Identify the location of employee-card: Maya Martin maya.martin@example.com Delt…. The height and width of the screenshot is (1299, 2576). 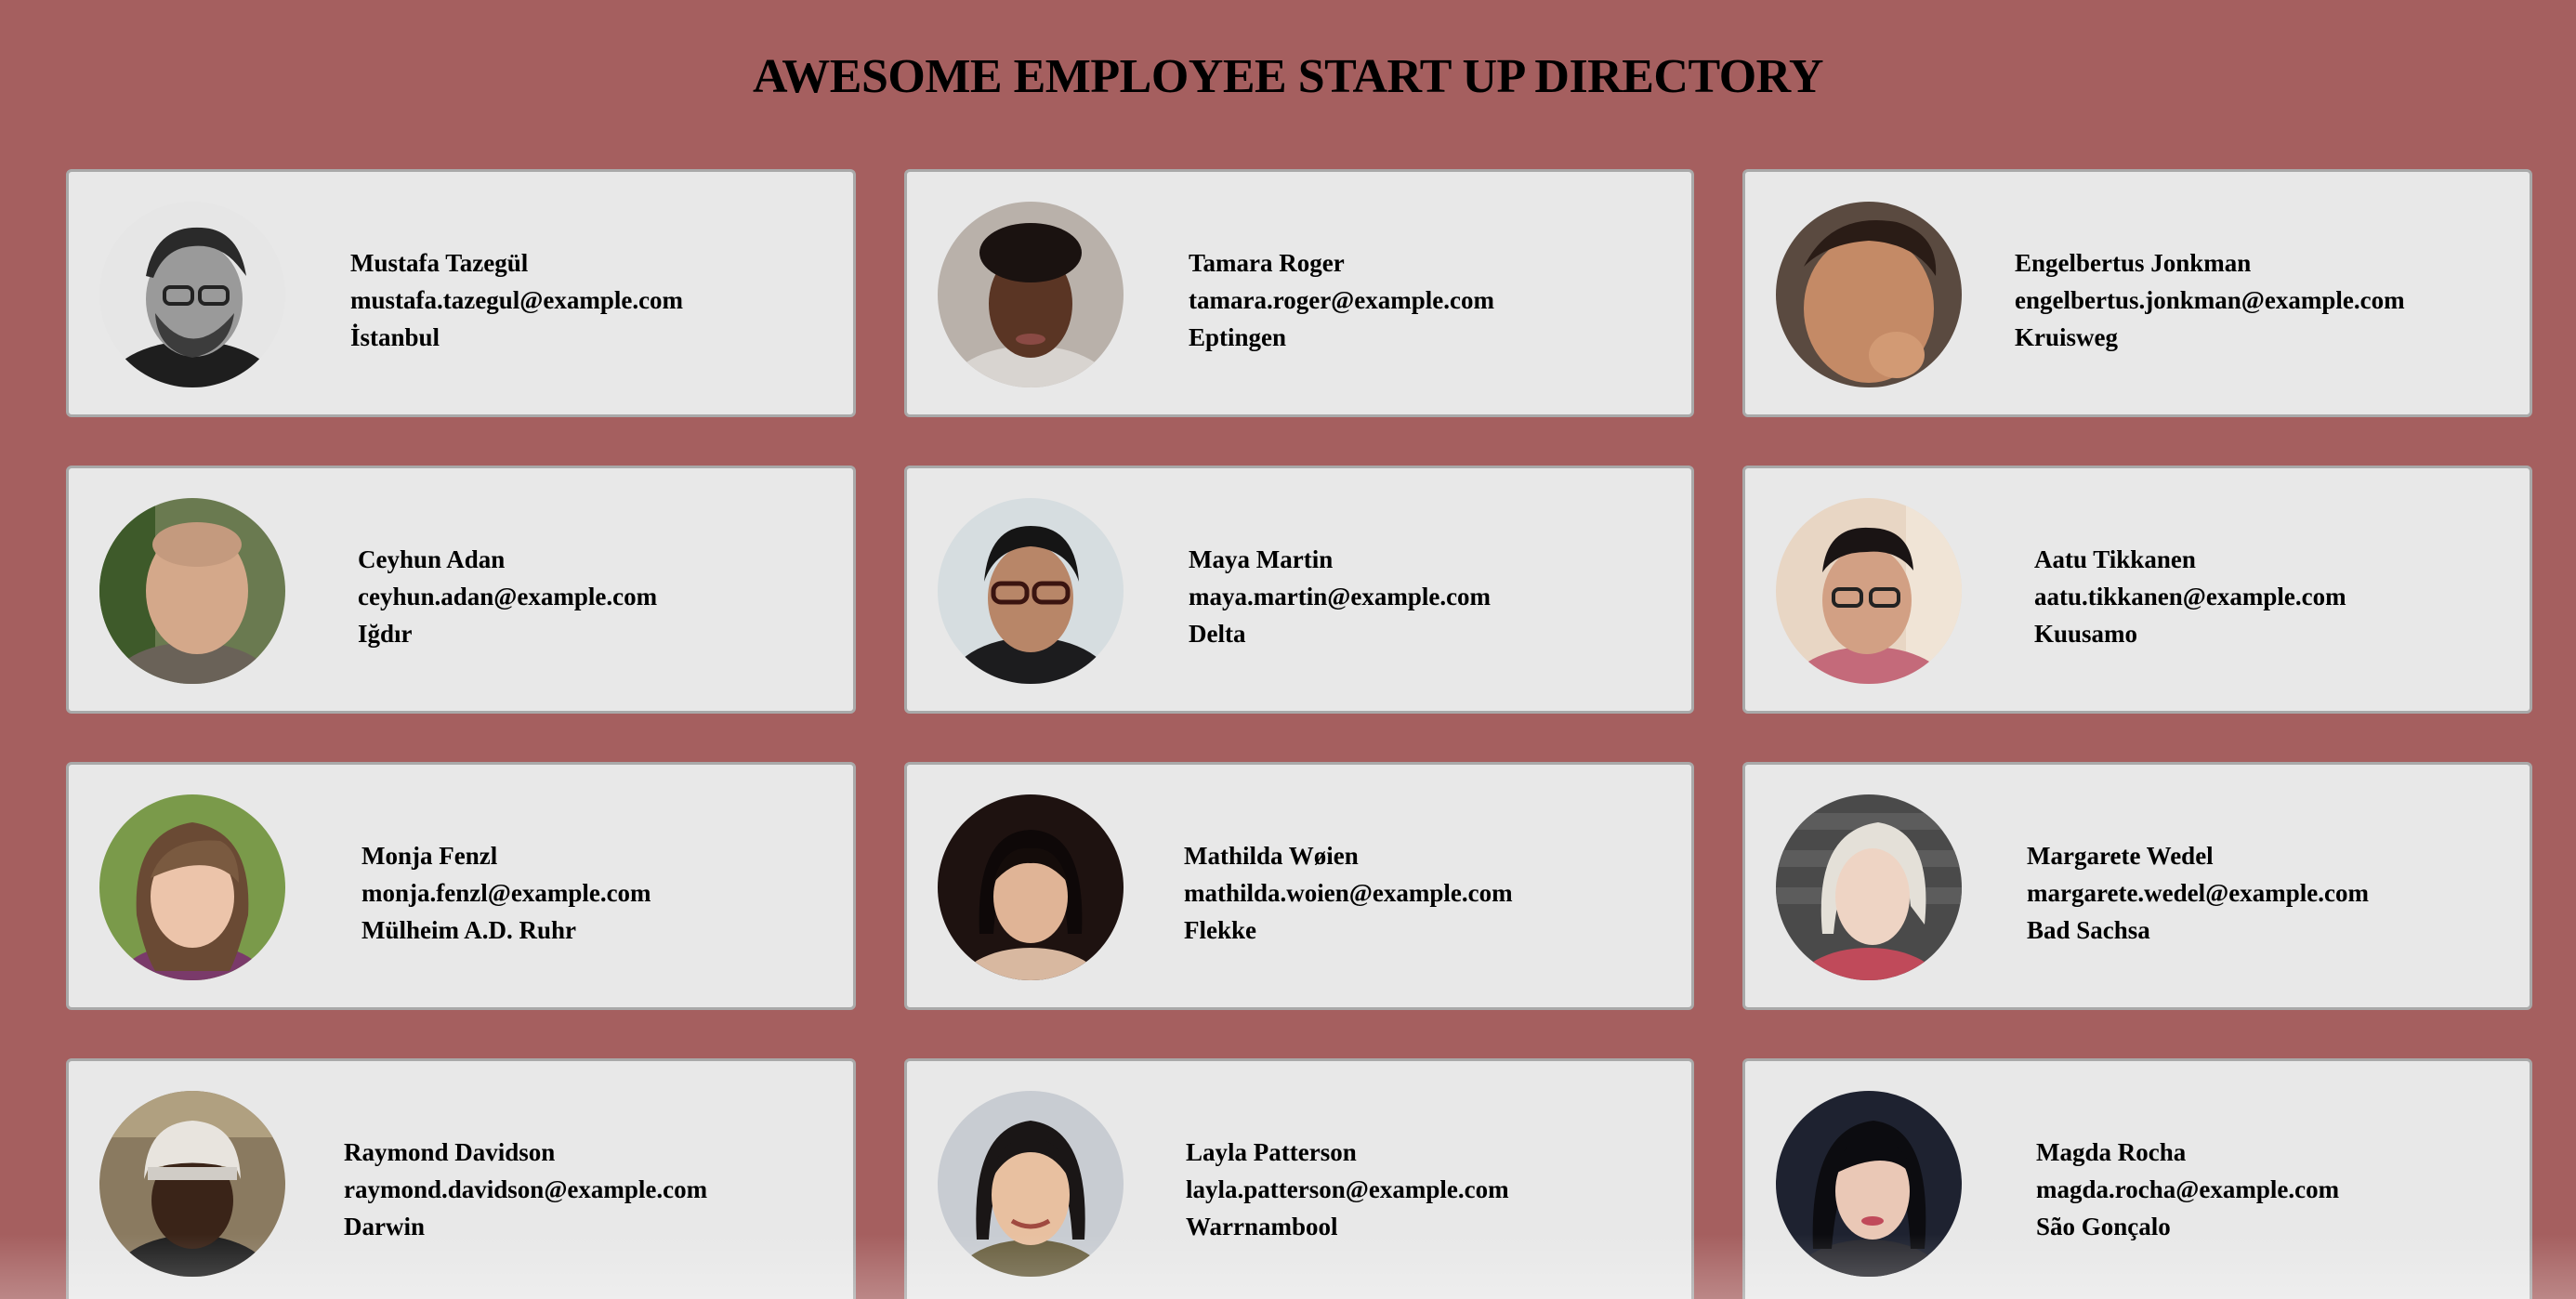
(1299, 590).